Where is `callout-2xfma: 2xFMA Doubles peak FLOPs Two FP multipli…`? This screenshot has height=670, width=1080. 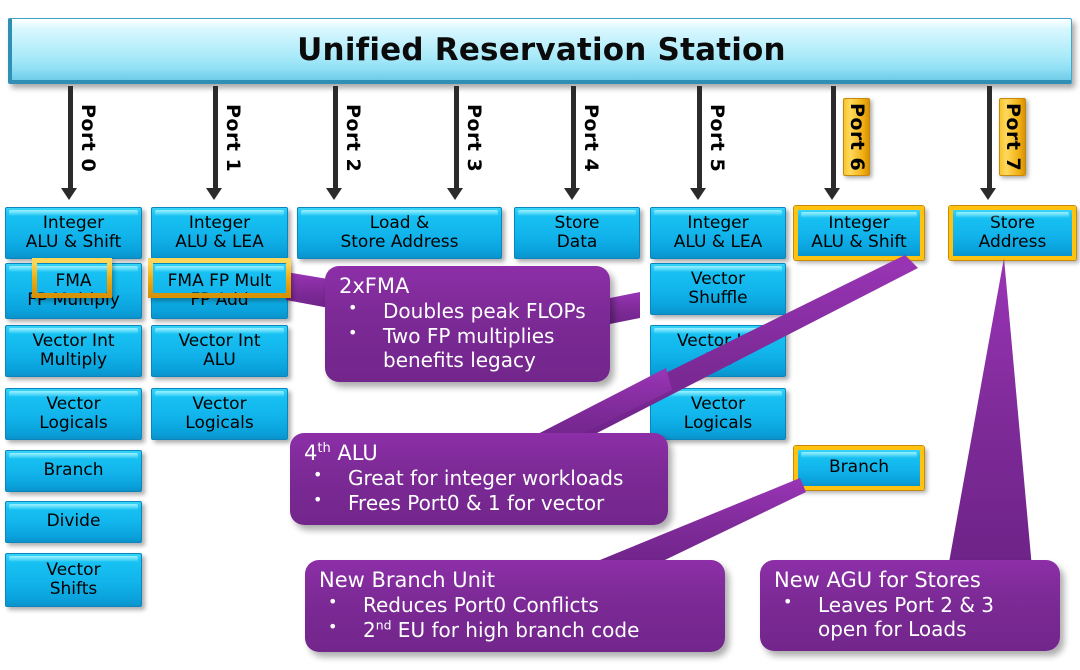
callout-2xfma: 2xFMA Doubles peak FLOPs Two FP multipli… is located at coordinates (467, 324).